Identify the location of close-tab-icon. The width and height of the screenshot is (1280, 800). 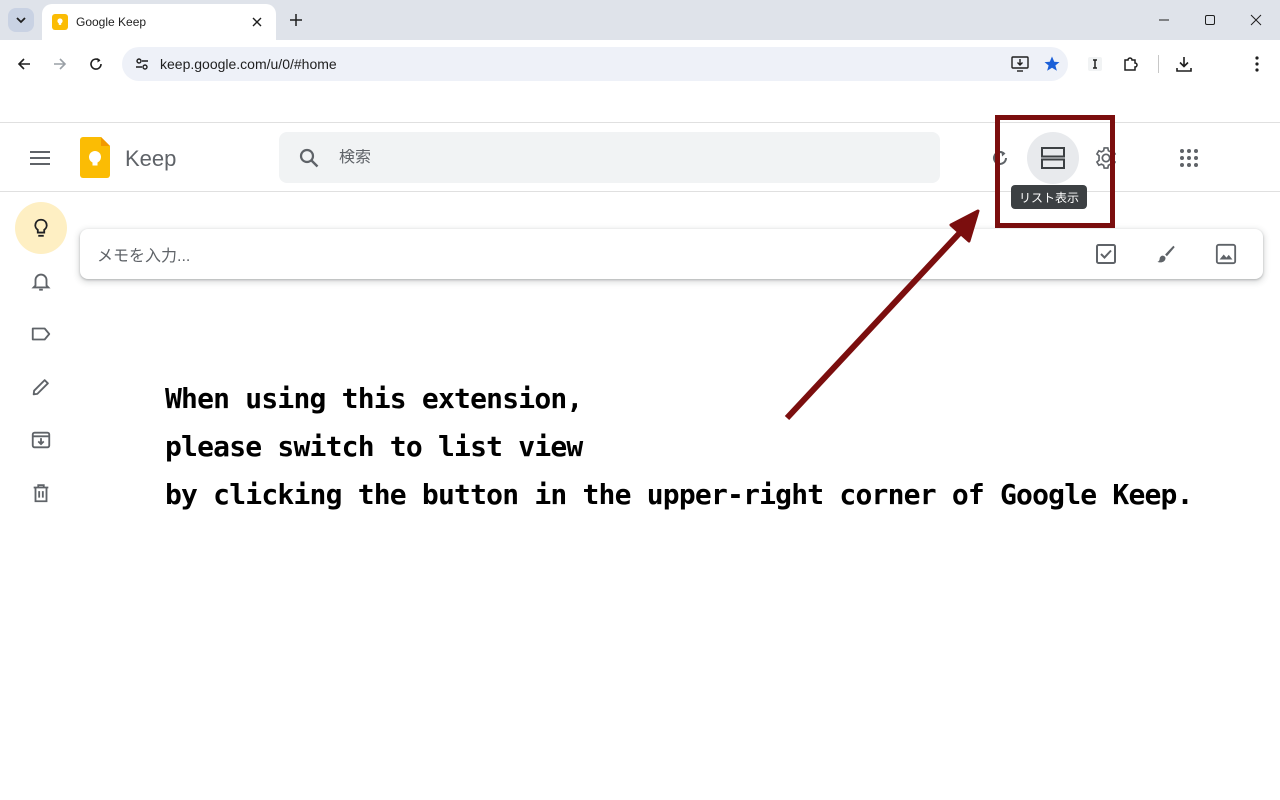
(257, 22).